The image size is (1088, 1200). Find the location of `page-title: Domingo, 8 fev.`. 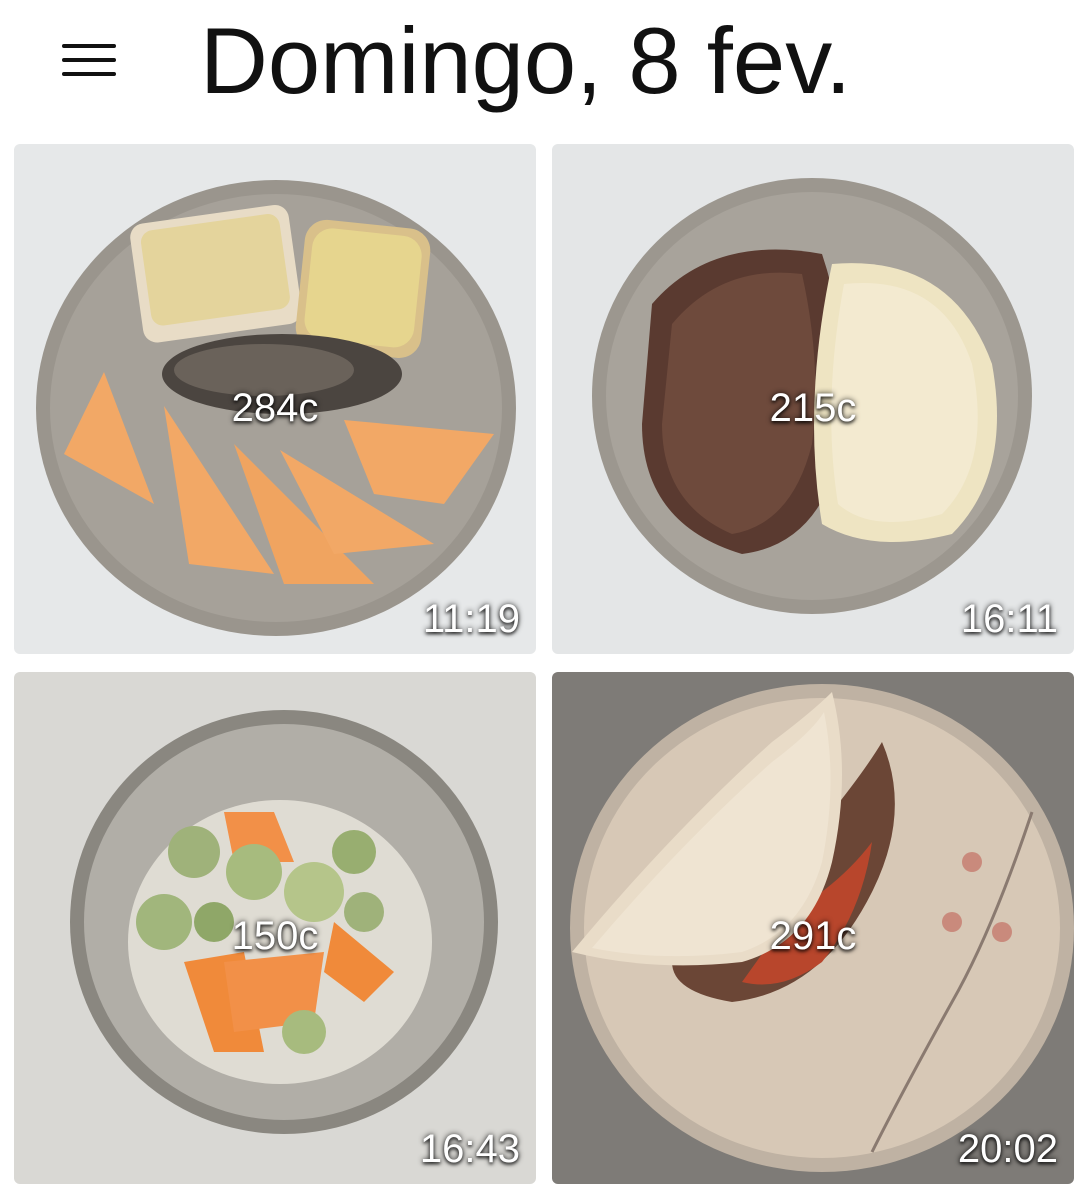

page-title: Domingo, 8 fev. is located at coordinates (526, 60).